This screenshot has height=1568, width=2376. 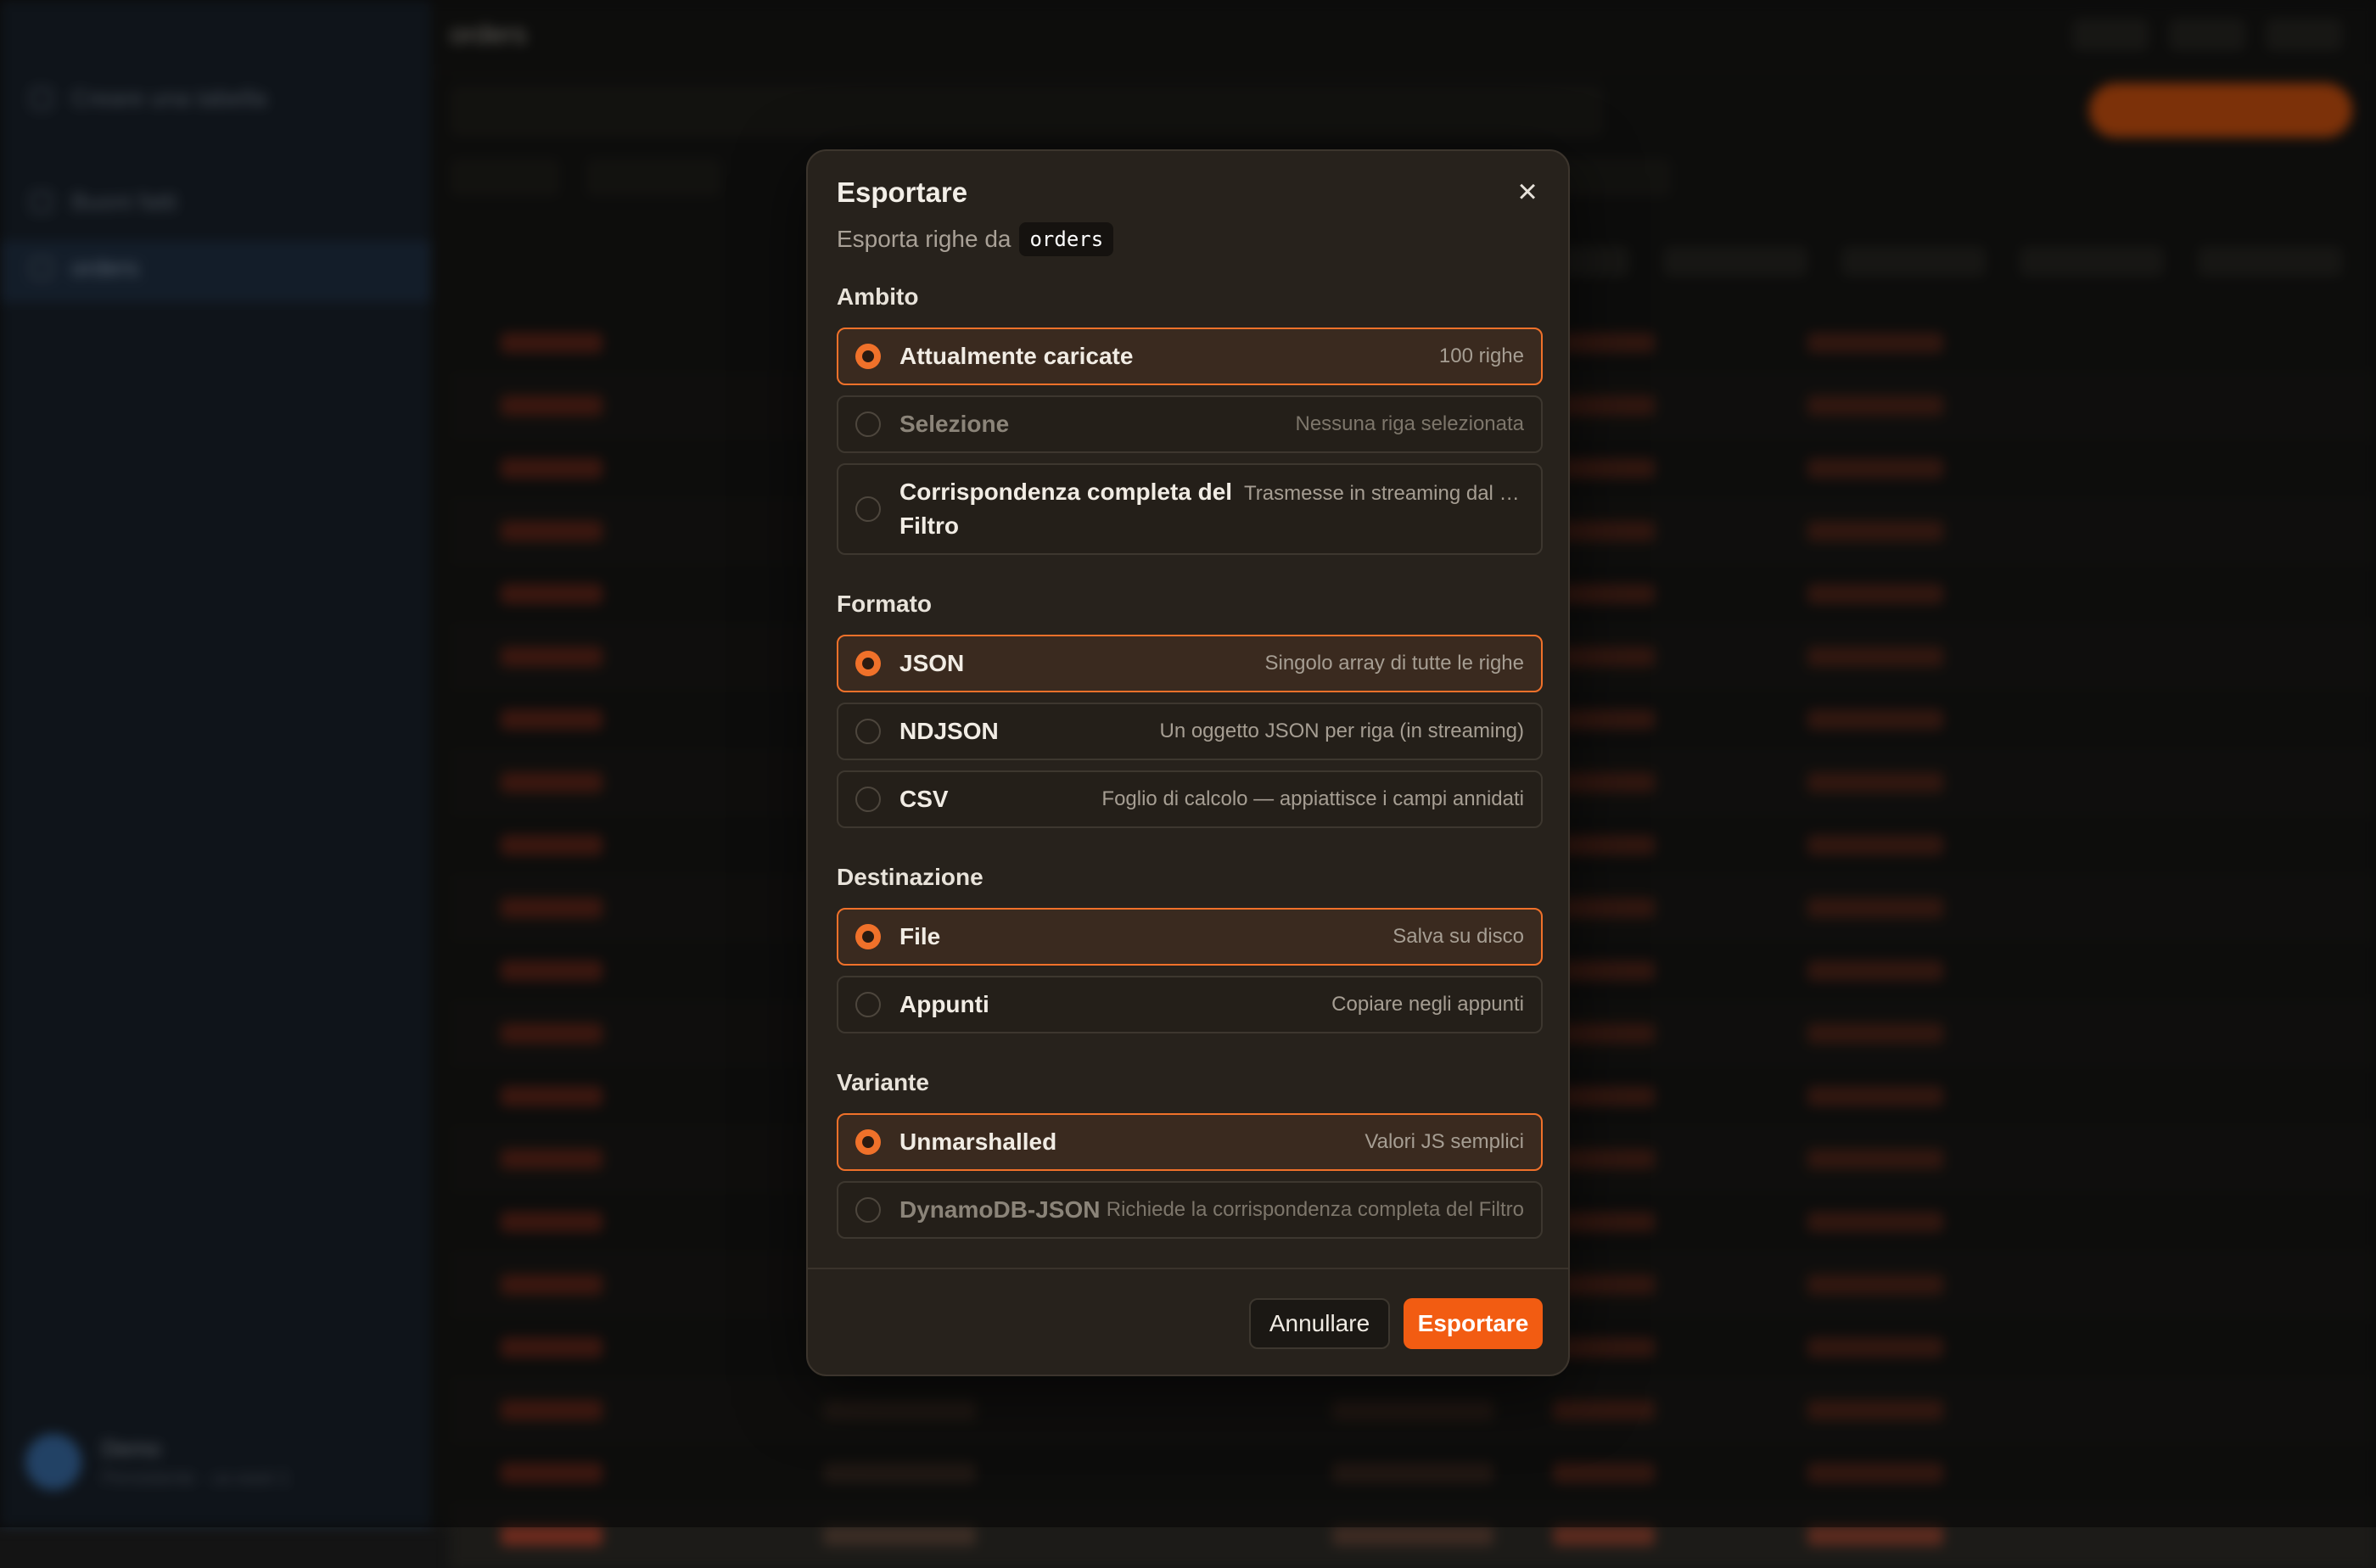 I want to click on option-desc: Valori JS semplici, so click(x=1444, y=1141).